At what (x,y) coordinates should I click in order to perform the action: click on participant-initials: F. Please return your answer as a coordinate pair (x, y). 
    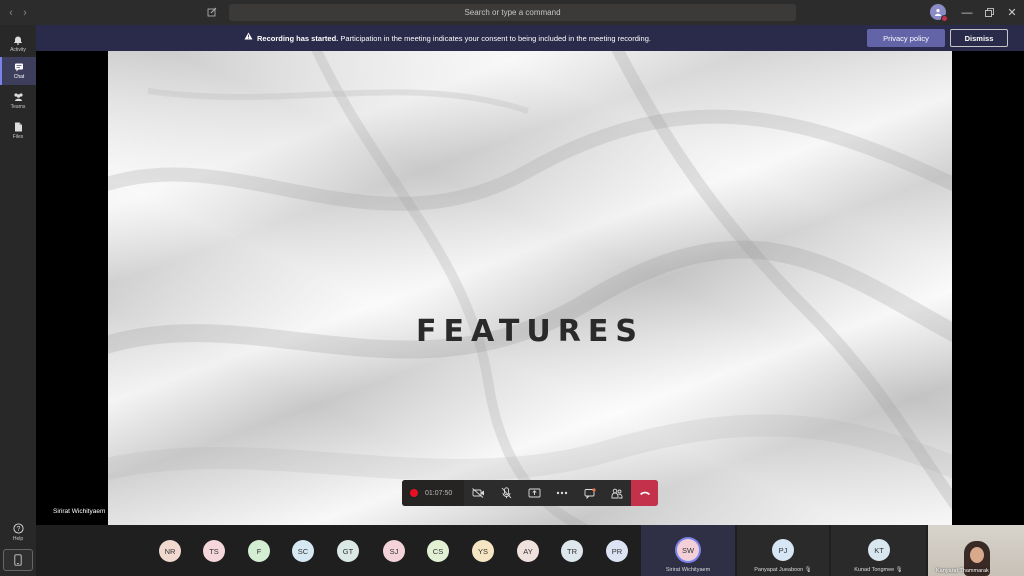
    Looking at the image, I should click on (259, 551).